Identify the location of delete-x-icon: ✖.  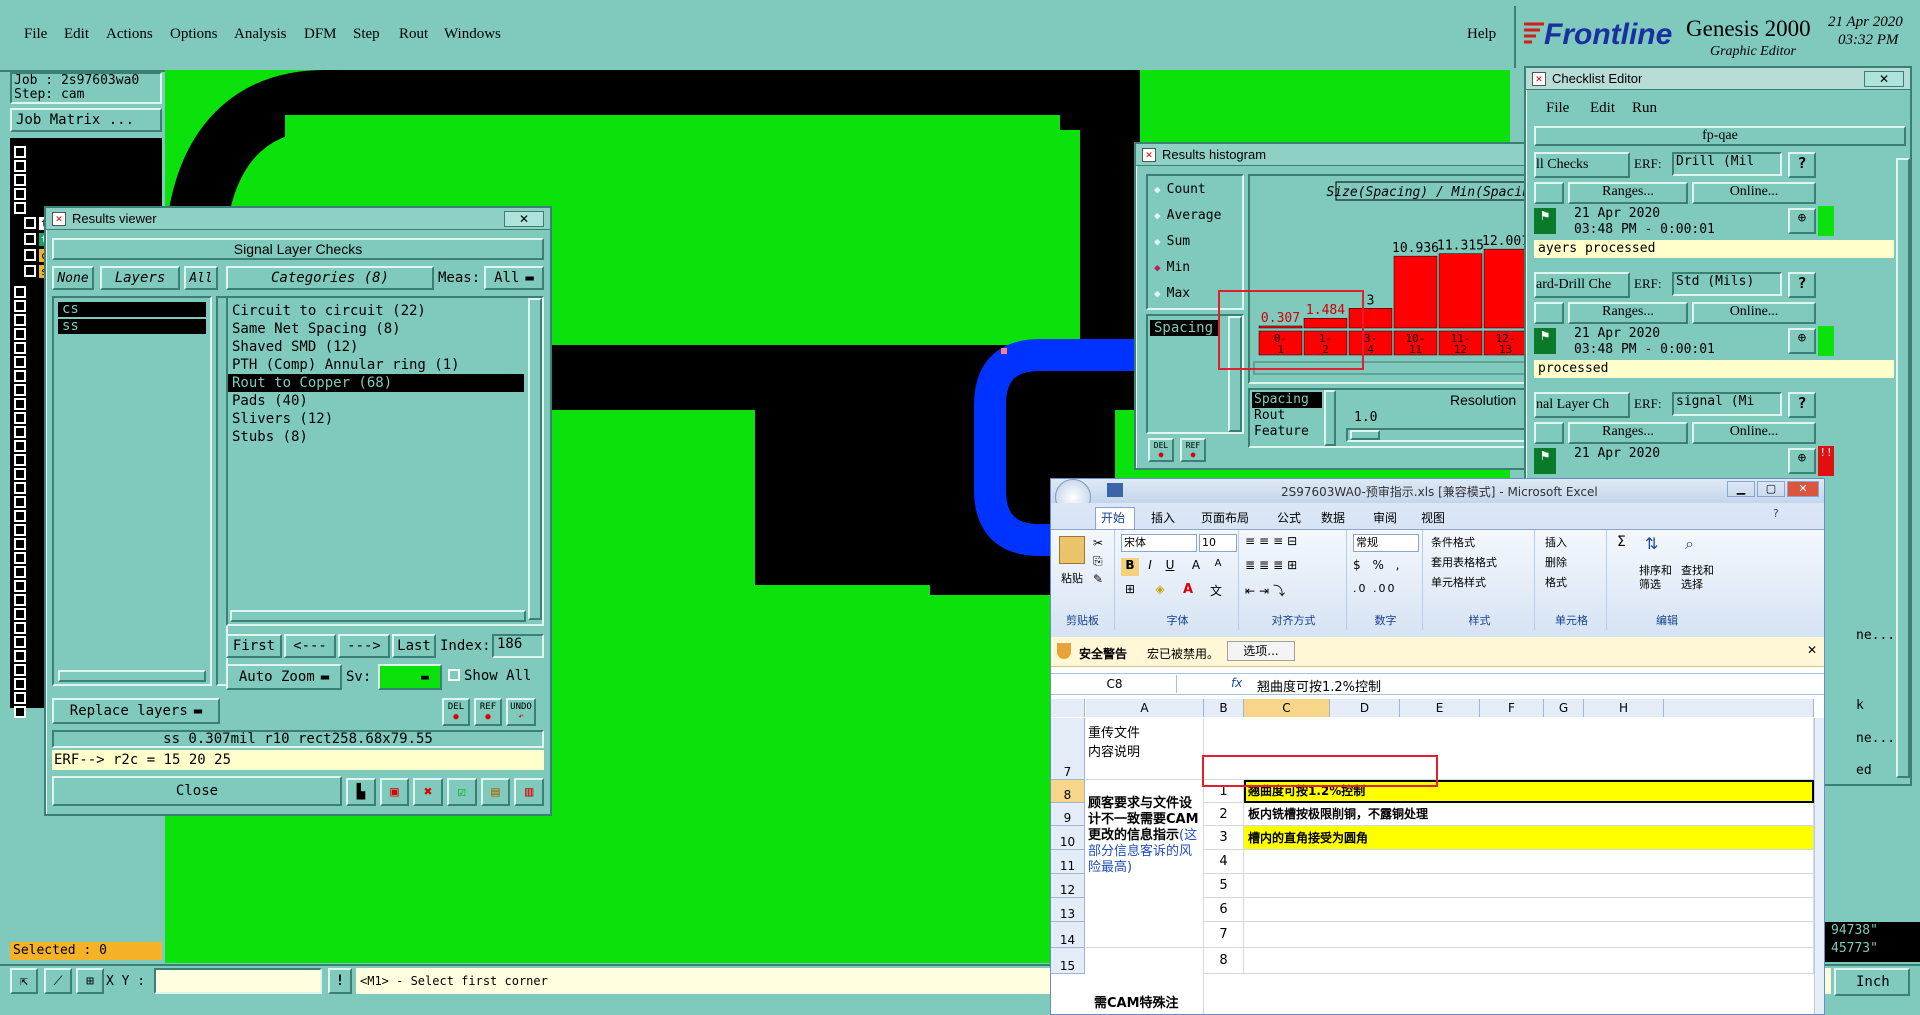
(428, 792).